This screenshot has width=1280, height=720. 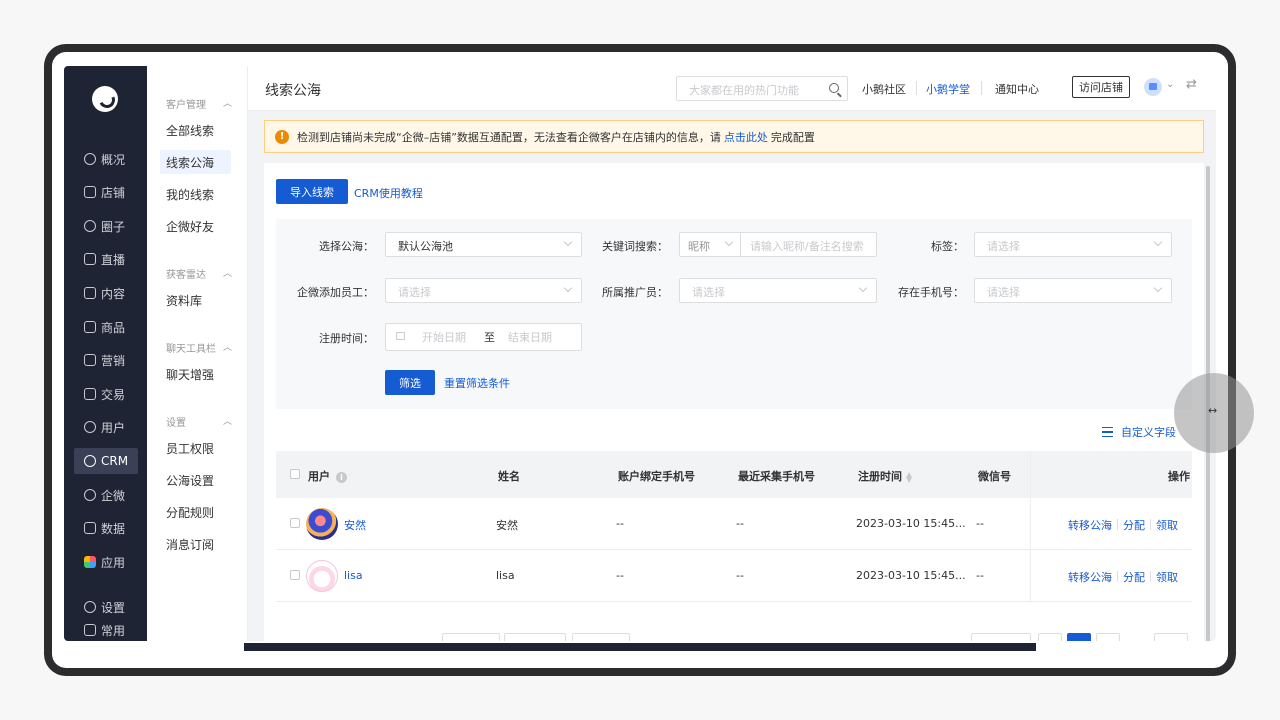 What do you see at coordinates (293, 91) in the screenshot?
I see `page-title: 线索公海` at bounding box center [293, 91].